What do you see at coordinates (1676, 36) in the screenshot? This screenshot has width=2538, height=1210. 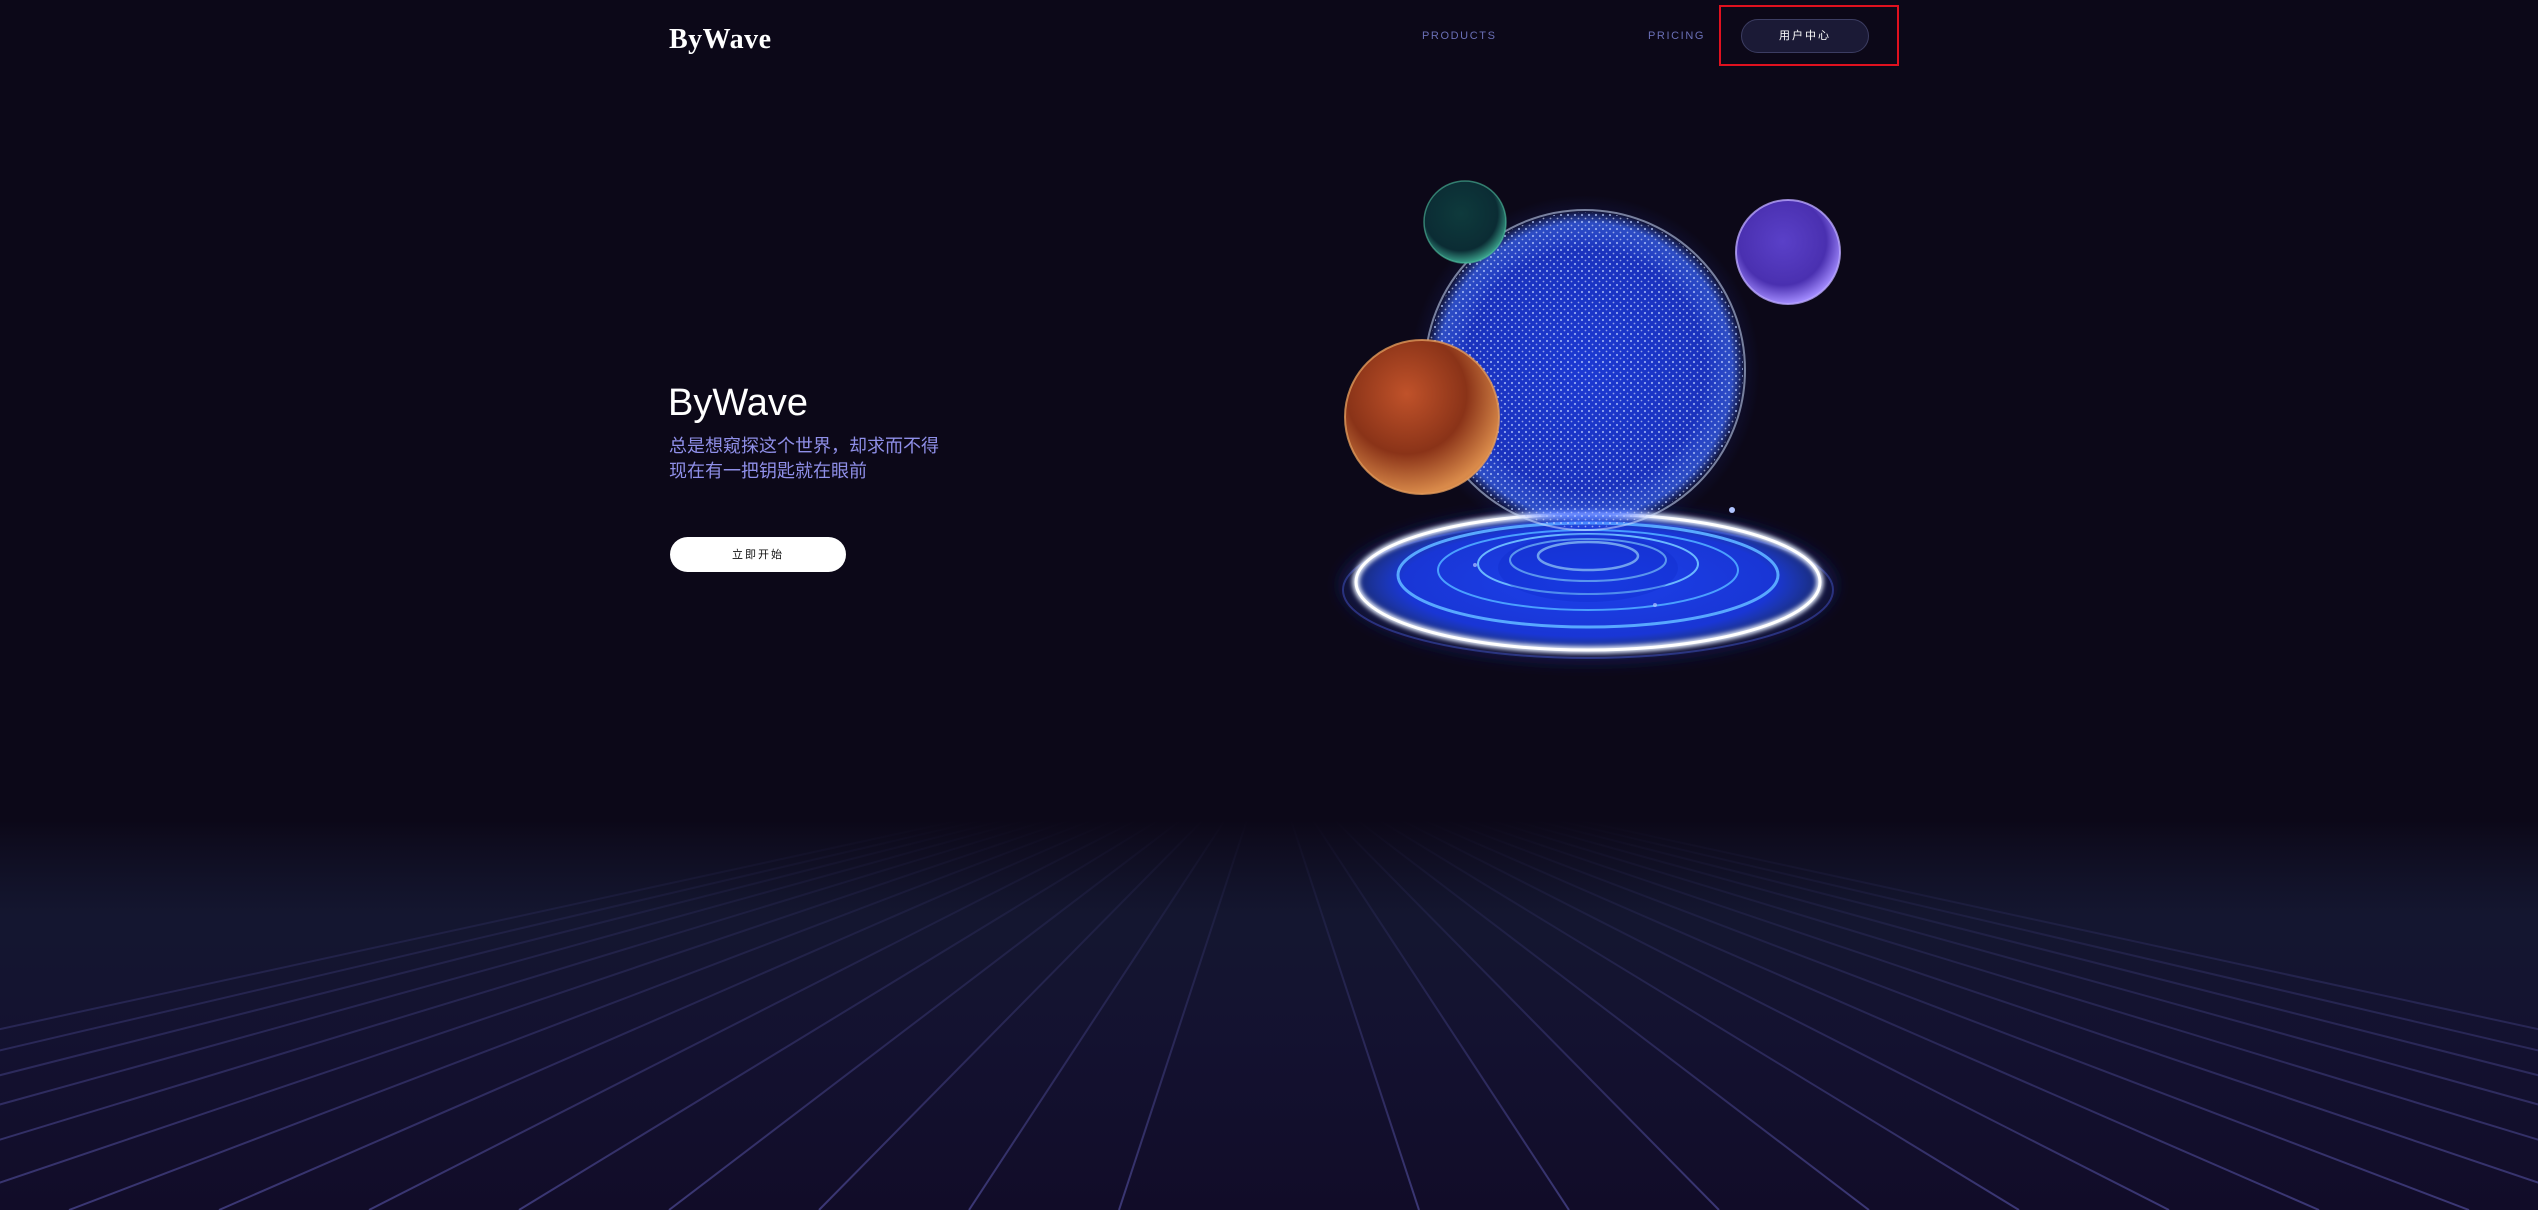 I see `nav-pricing-link: PRICING` at bounding box center [1676, 36].